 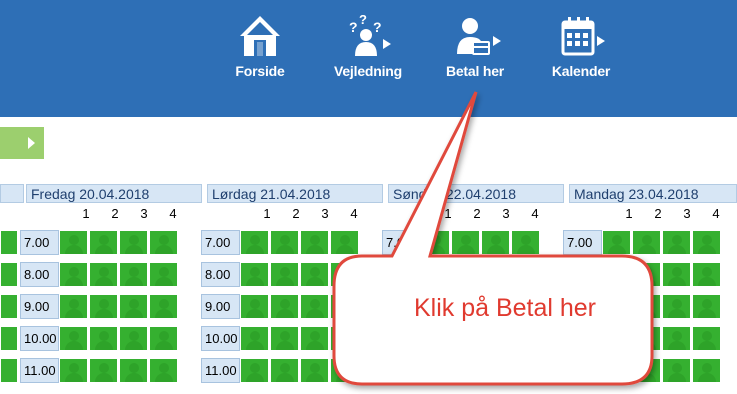 What do you see at coordinates (401, 242) in the screenshot?
I see `time-cell: 7.00` at bounding box center [401, 242].